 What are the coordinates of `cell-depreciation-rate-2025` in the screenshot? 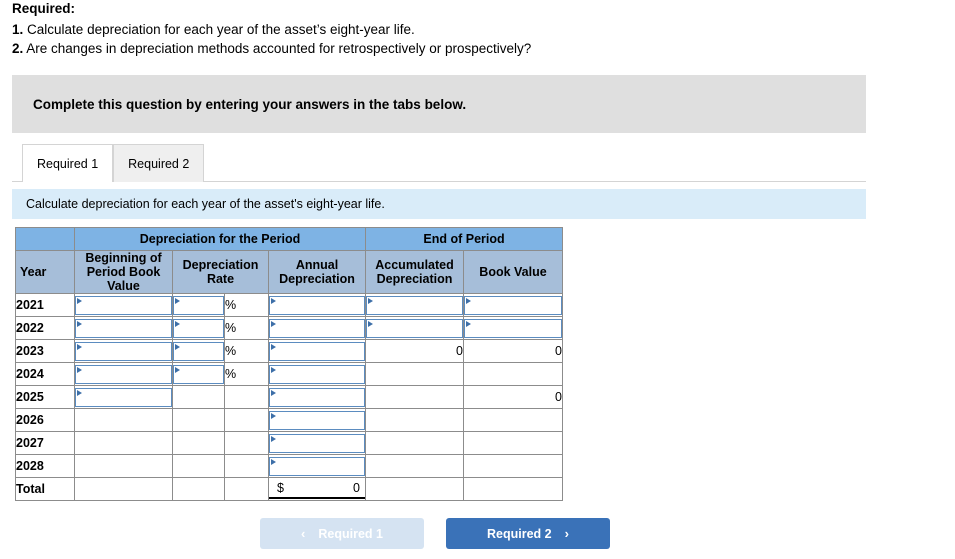 It's located at (198, 397).